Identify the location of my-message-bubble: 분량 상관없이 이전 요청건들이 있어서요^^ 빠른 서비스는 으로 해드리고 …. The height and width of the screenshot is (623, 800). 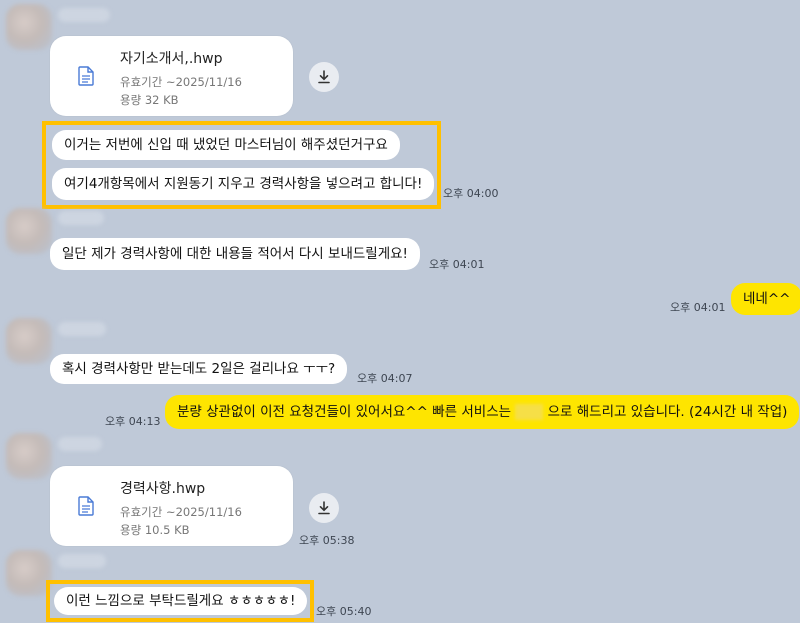
(482, 412).